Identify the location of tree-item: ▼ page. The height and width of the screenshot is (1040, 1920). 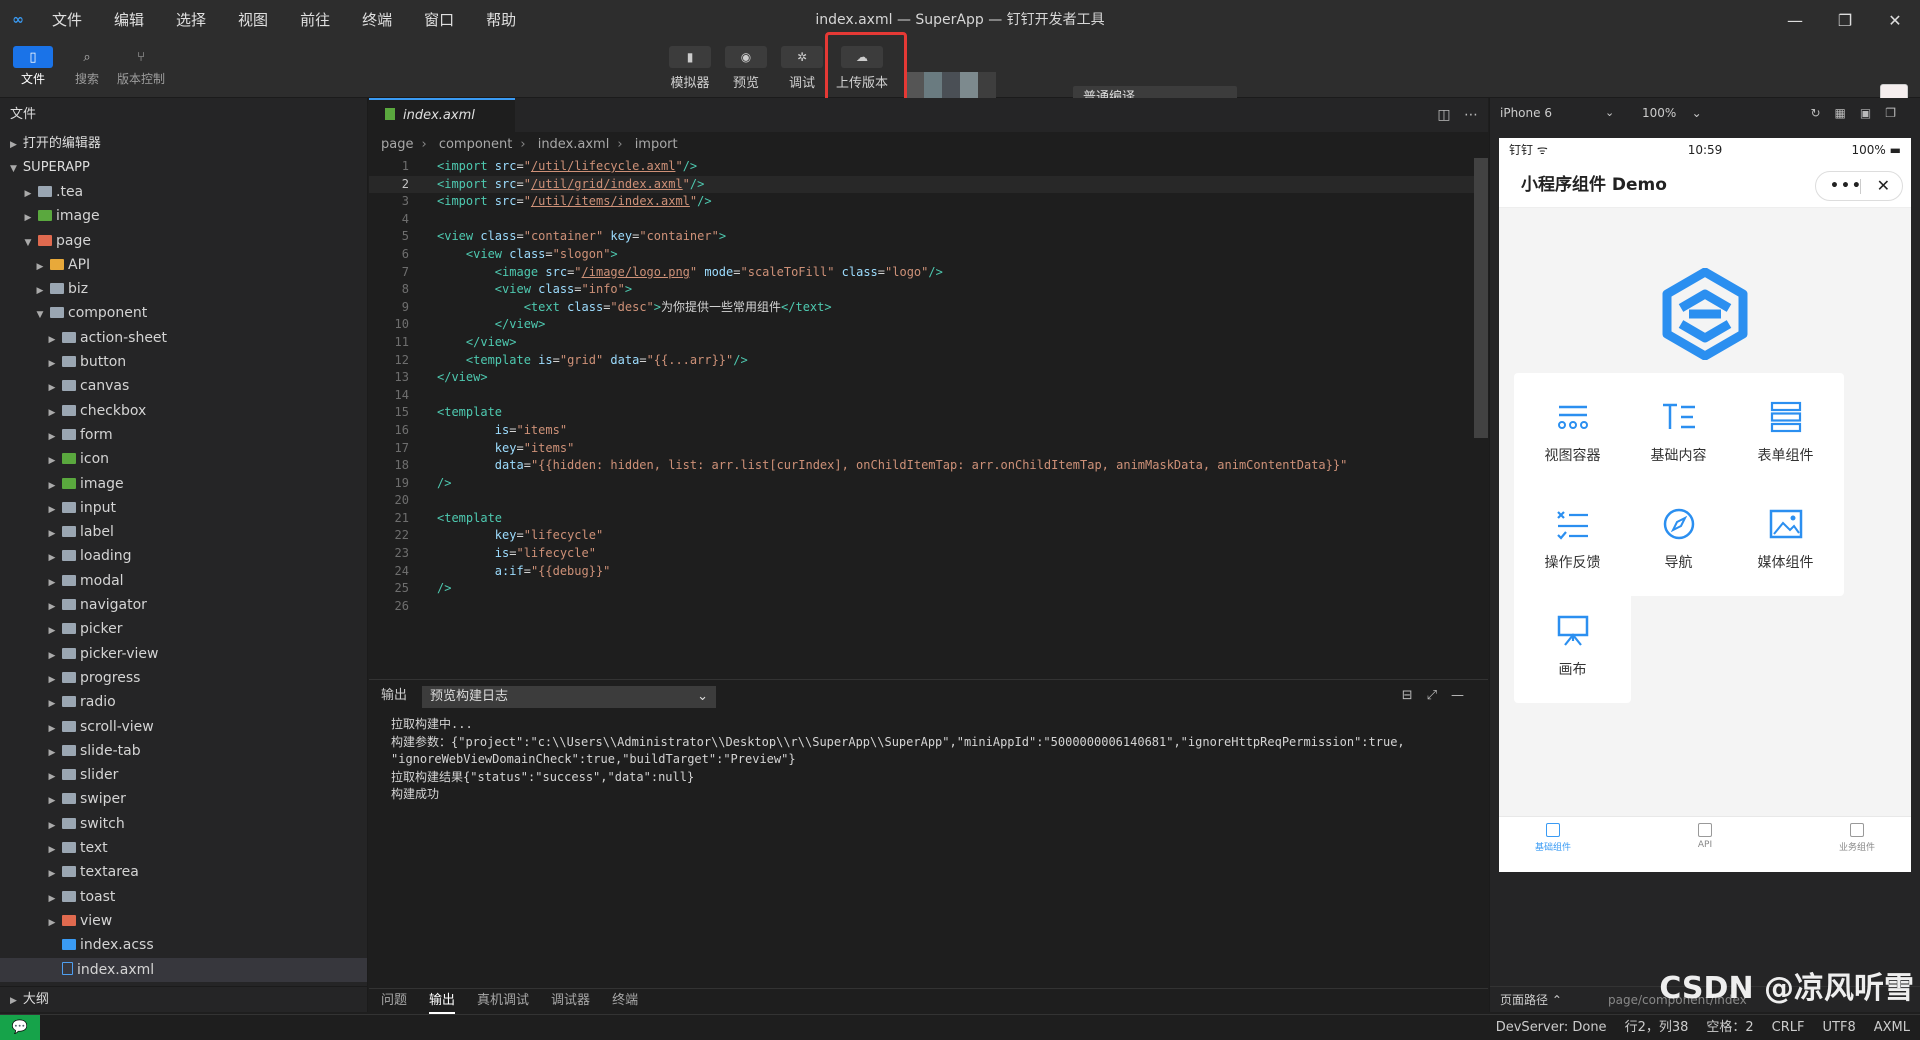
(183, 241).